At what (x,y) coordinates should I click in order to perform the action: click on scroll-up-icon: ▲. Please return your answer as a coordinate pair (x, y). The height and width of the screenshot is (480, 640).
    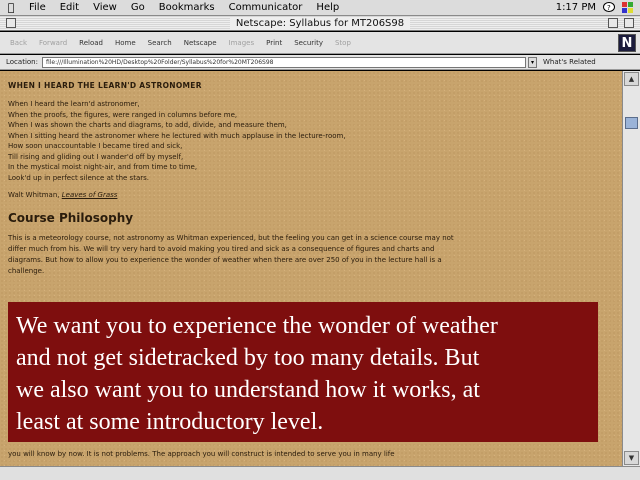
    Looking at the image, I should click on (631, 79).